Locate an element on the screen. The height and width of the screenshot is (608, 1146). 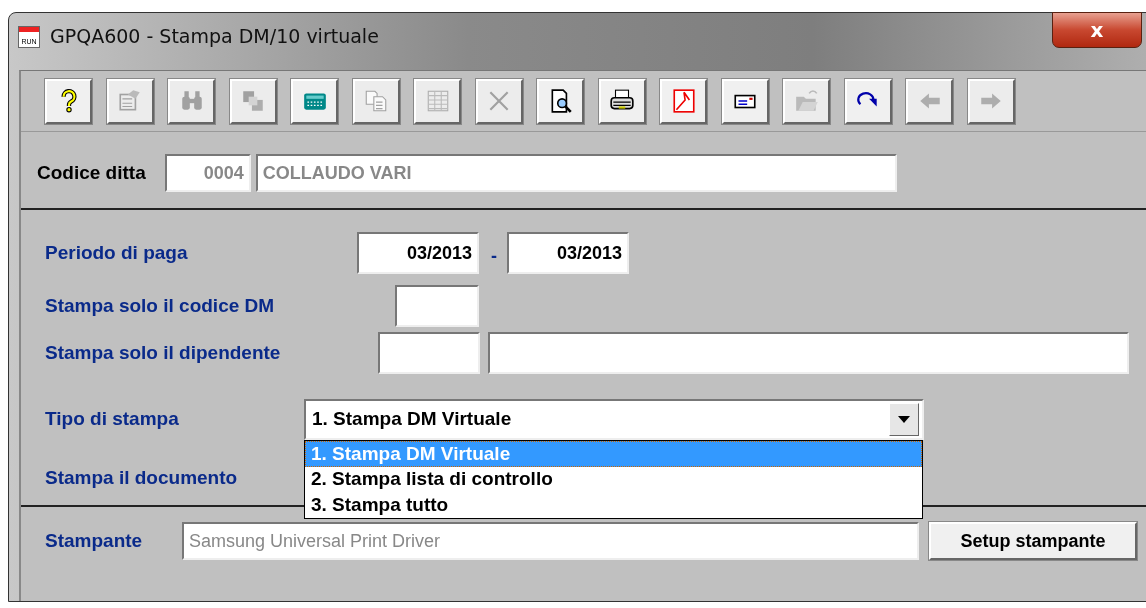
pdf-button is located at coordinates (683, 101).